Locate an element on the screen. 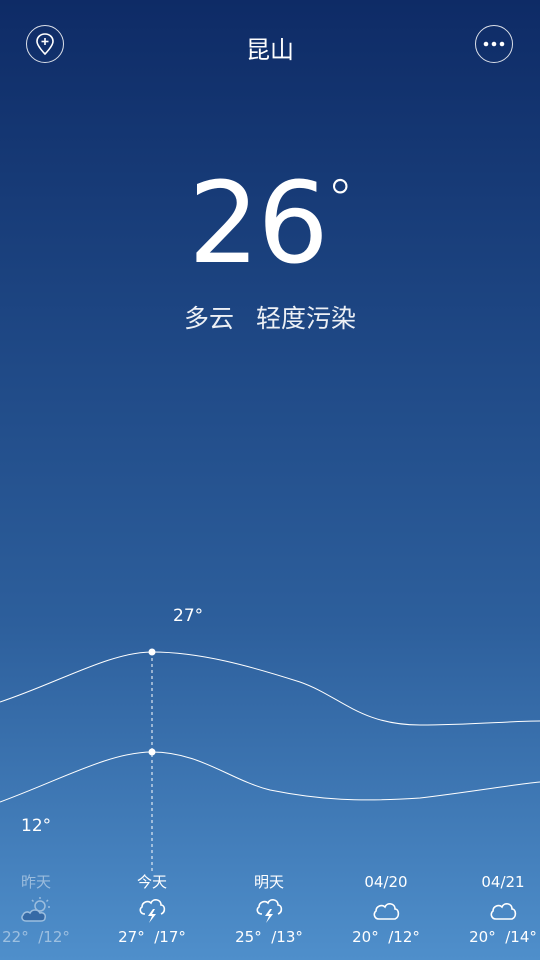 The height and width of the screenshot is (960, 540). air-quality-text: 轻度污染 is located at coordinates (305, 318).